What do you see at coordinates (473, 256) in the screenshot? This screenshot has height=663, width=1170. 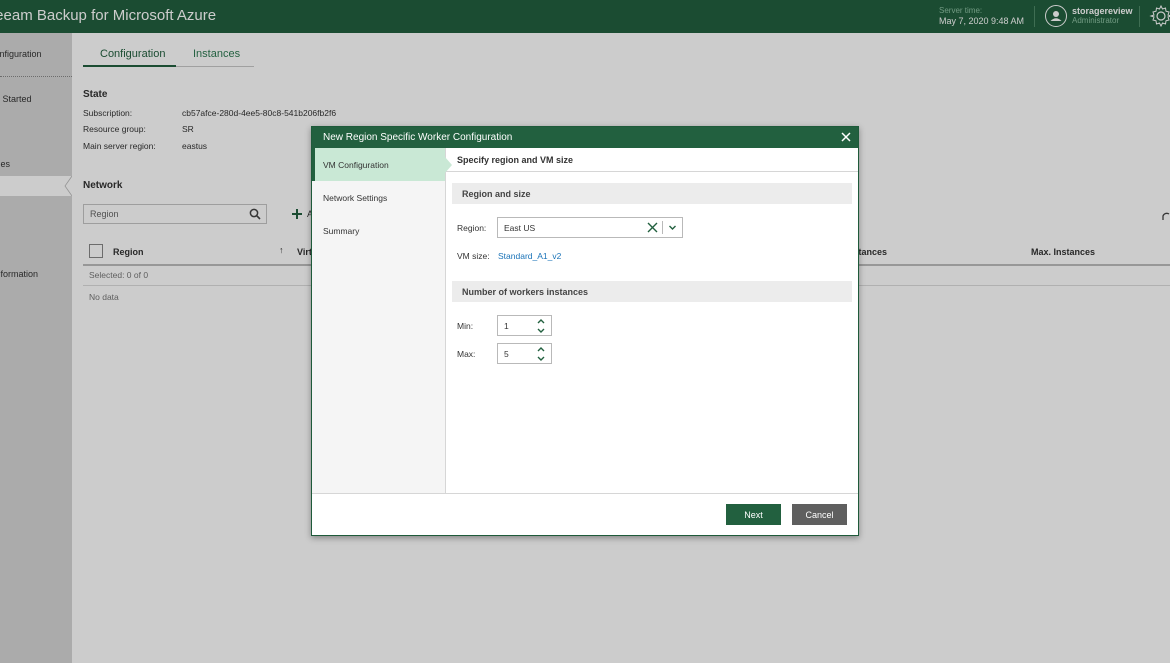 I see `vm-size-label: VM size:` at bounding box center [473, 256].